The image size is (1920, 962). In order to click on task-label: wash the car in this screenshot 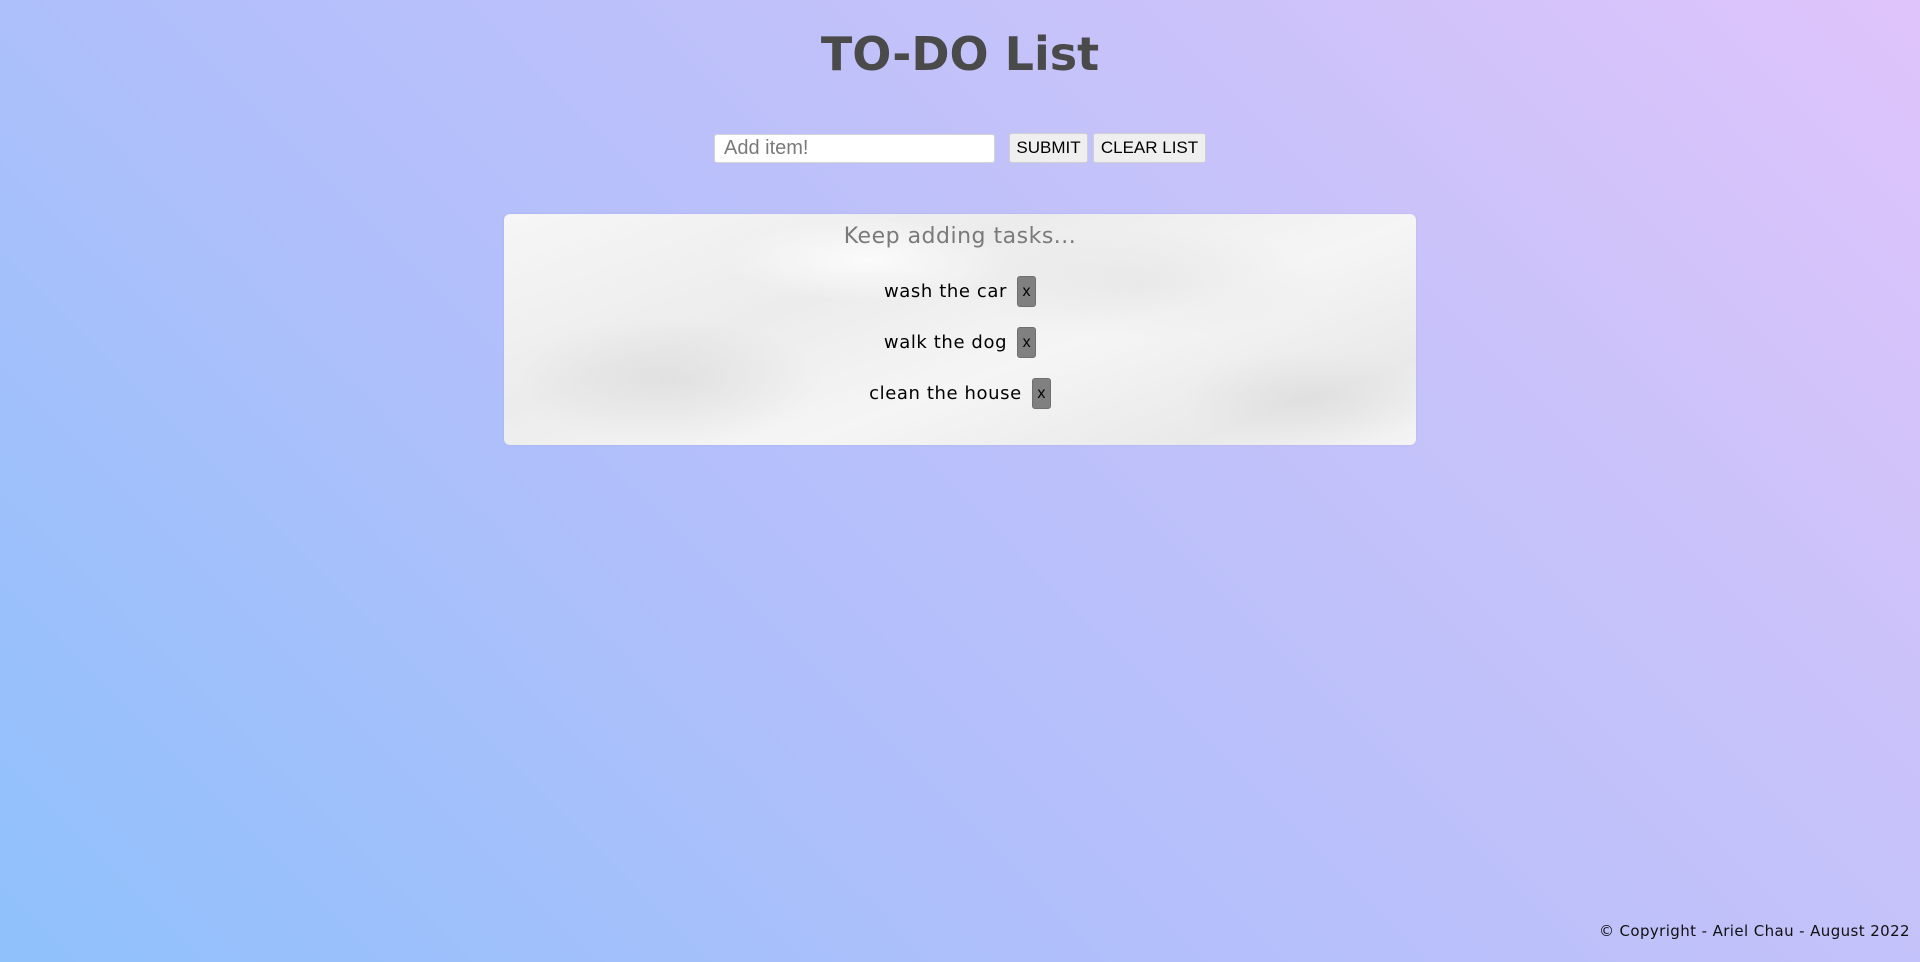, I will do `click(945, 291)`.